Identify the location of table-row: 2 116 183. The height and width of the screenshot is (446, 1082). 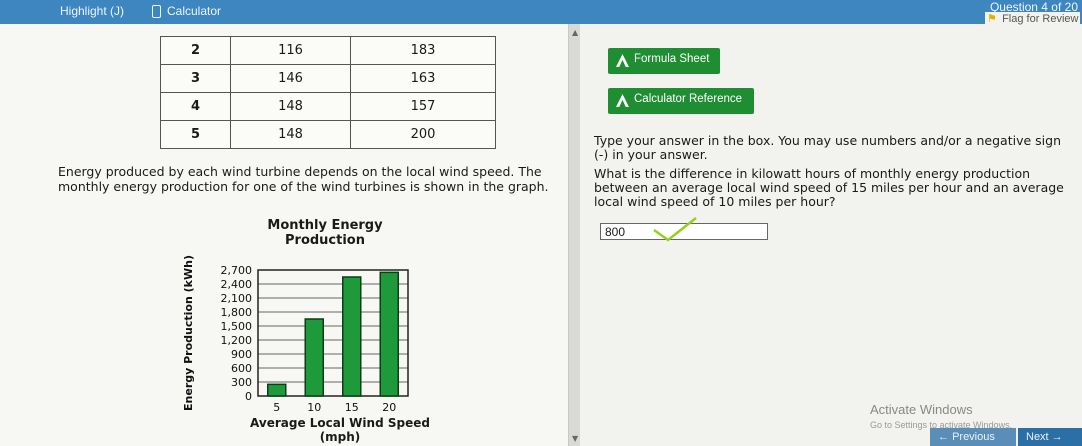
(328, 50).